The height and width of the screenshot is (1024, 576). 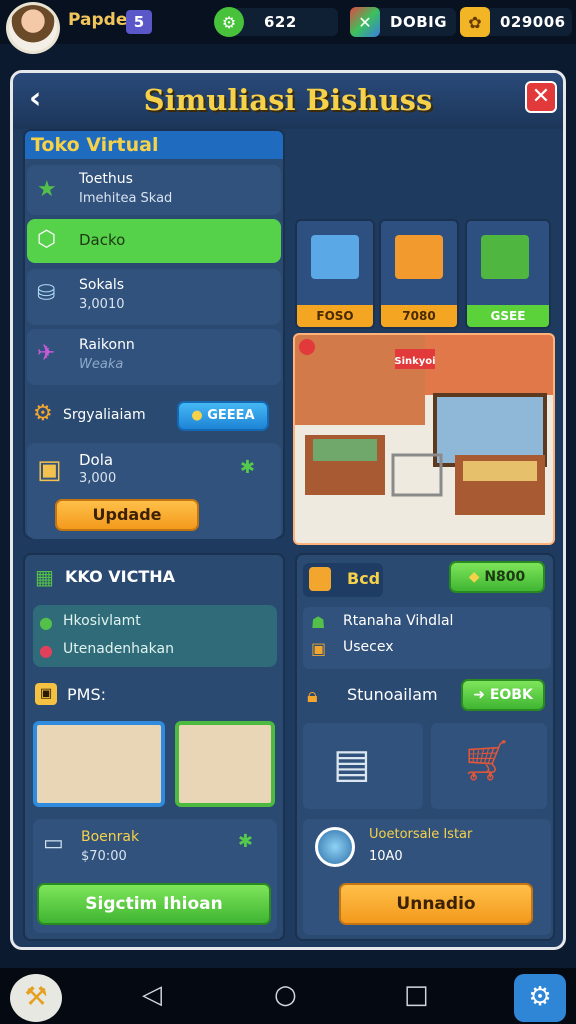 I want to click on window-header: ‹ Simuliasi Bishuss ✕, so click(x=288, y=101).